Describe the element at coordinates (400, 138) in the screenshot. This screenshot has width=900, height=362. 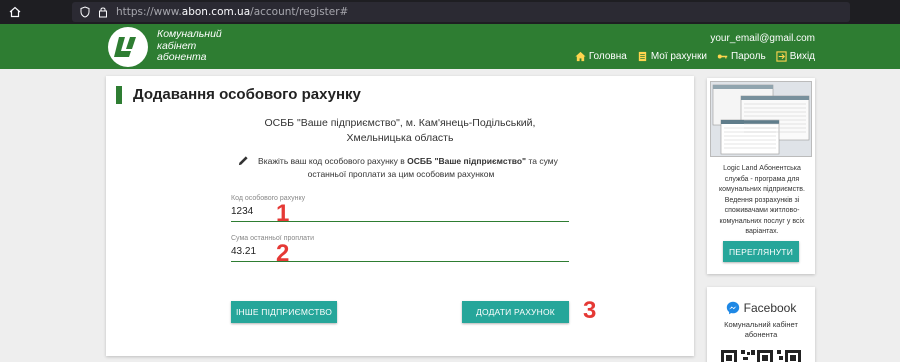
I see `org-name-line2: Хмельницька область` at that location.